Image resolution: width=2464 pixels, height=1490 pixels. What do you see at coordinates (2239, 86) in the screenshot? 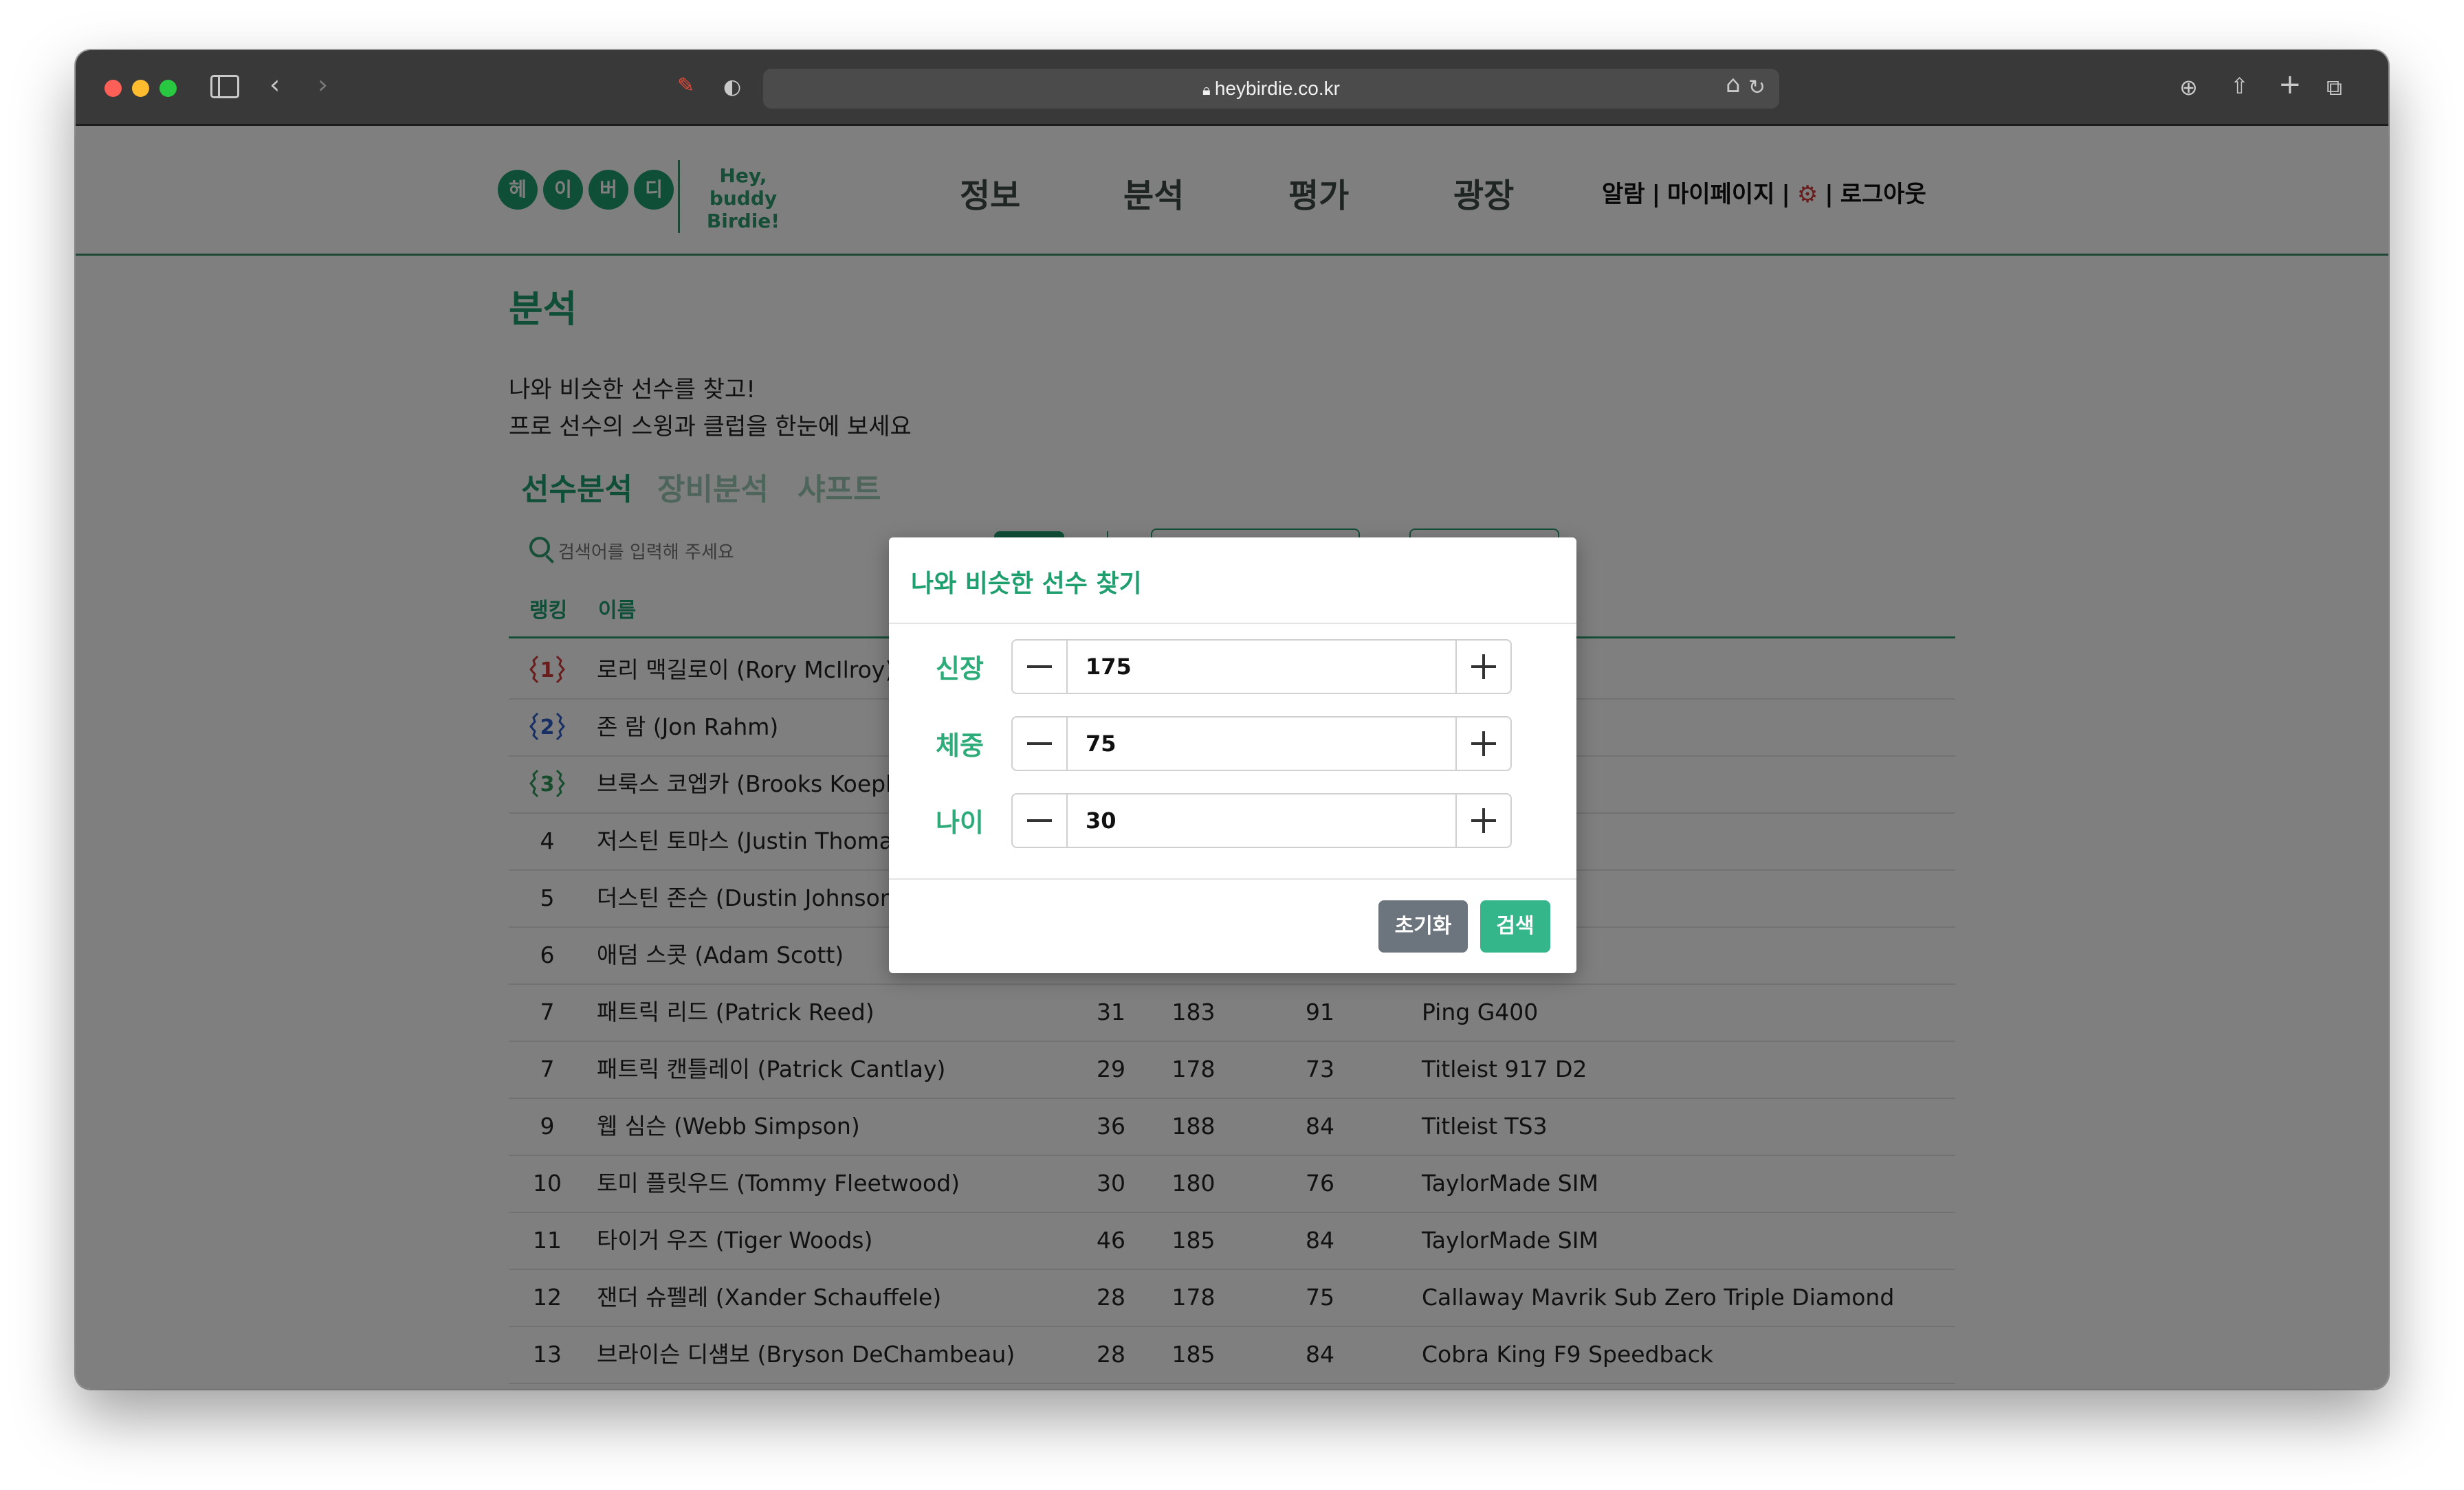
I see `share-icon: ⇧` at bounding box center [2239, 86].